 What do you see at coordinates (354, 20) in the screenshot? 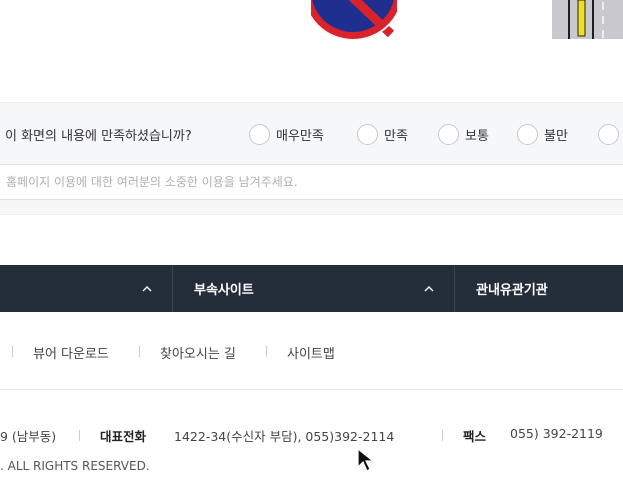
I see `no-parking-sign-image` at bounding box center [354, 20].